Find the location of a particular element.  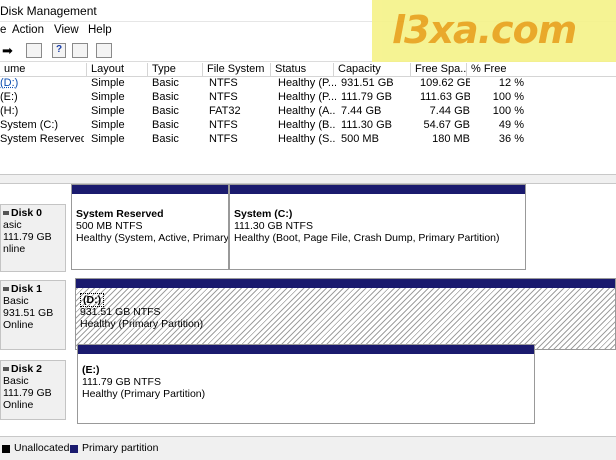

col-header-status: Status is located at coordinates (301, 70).